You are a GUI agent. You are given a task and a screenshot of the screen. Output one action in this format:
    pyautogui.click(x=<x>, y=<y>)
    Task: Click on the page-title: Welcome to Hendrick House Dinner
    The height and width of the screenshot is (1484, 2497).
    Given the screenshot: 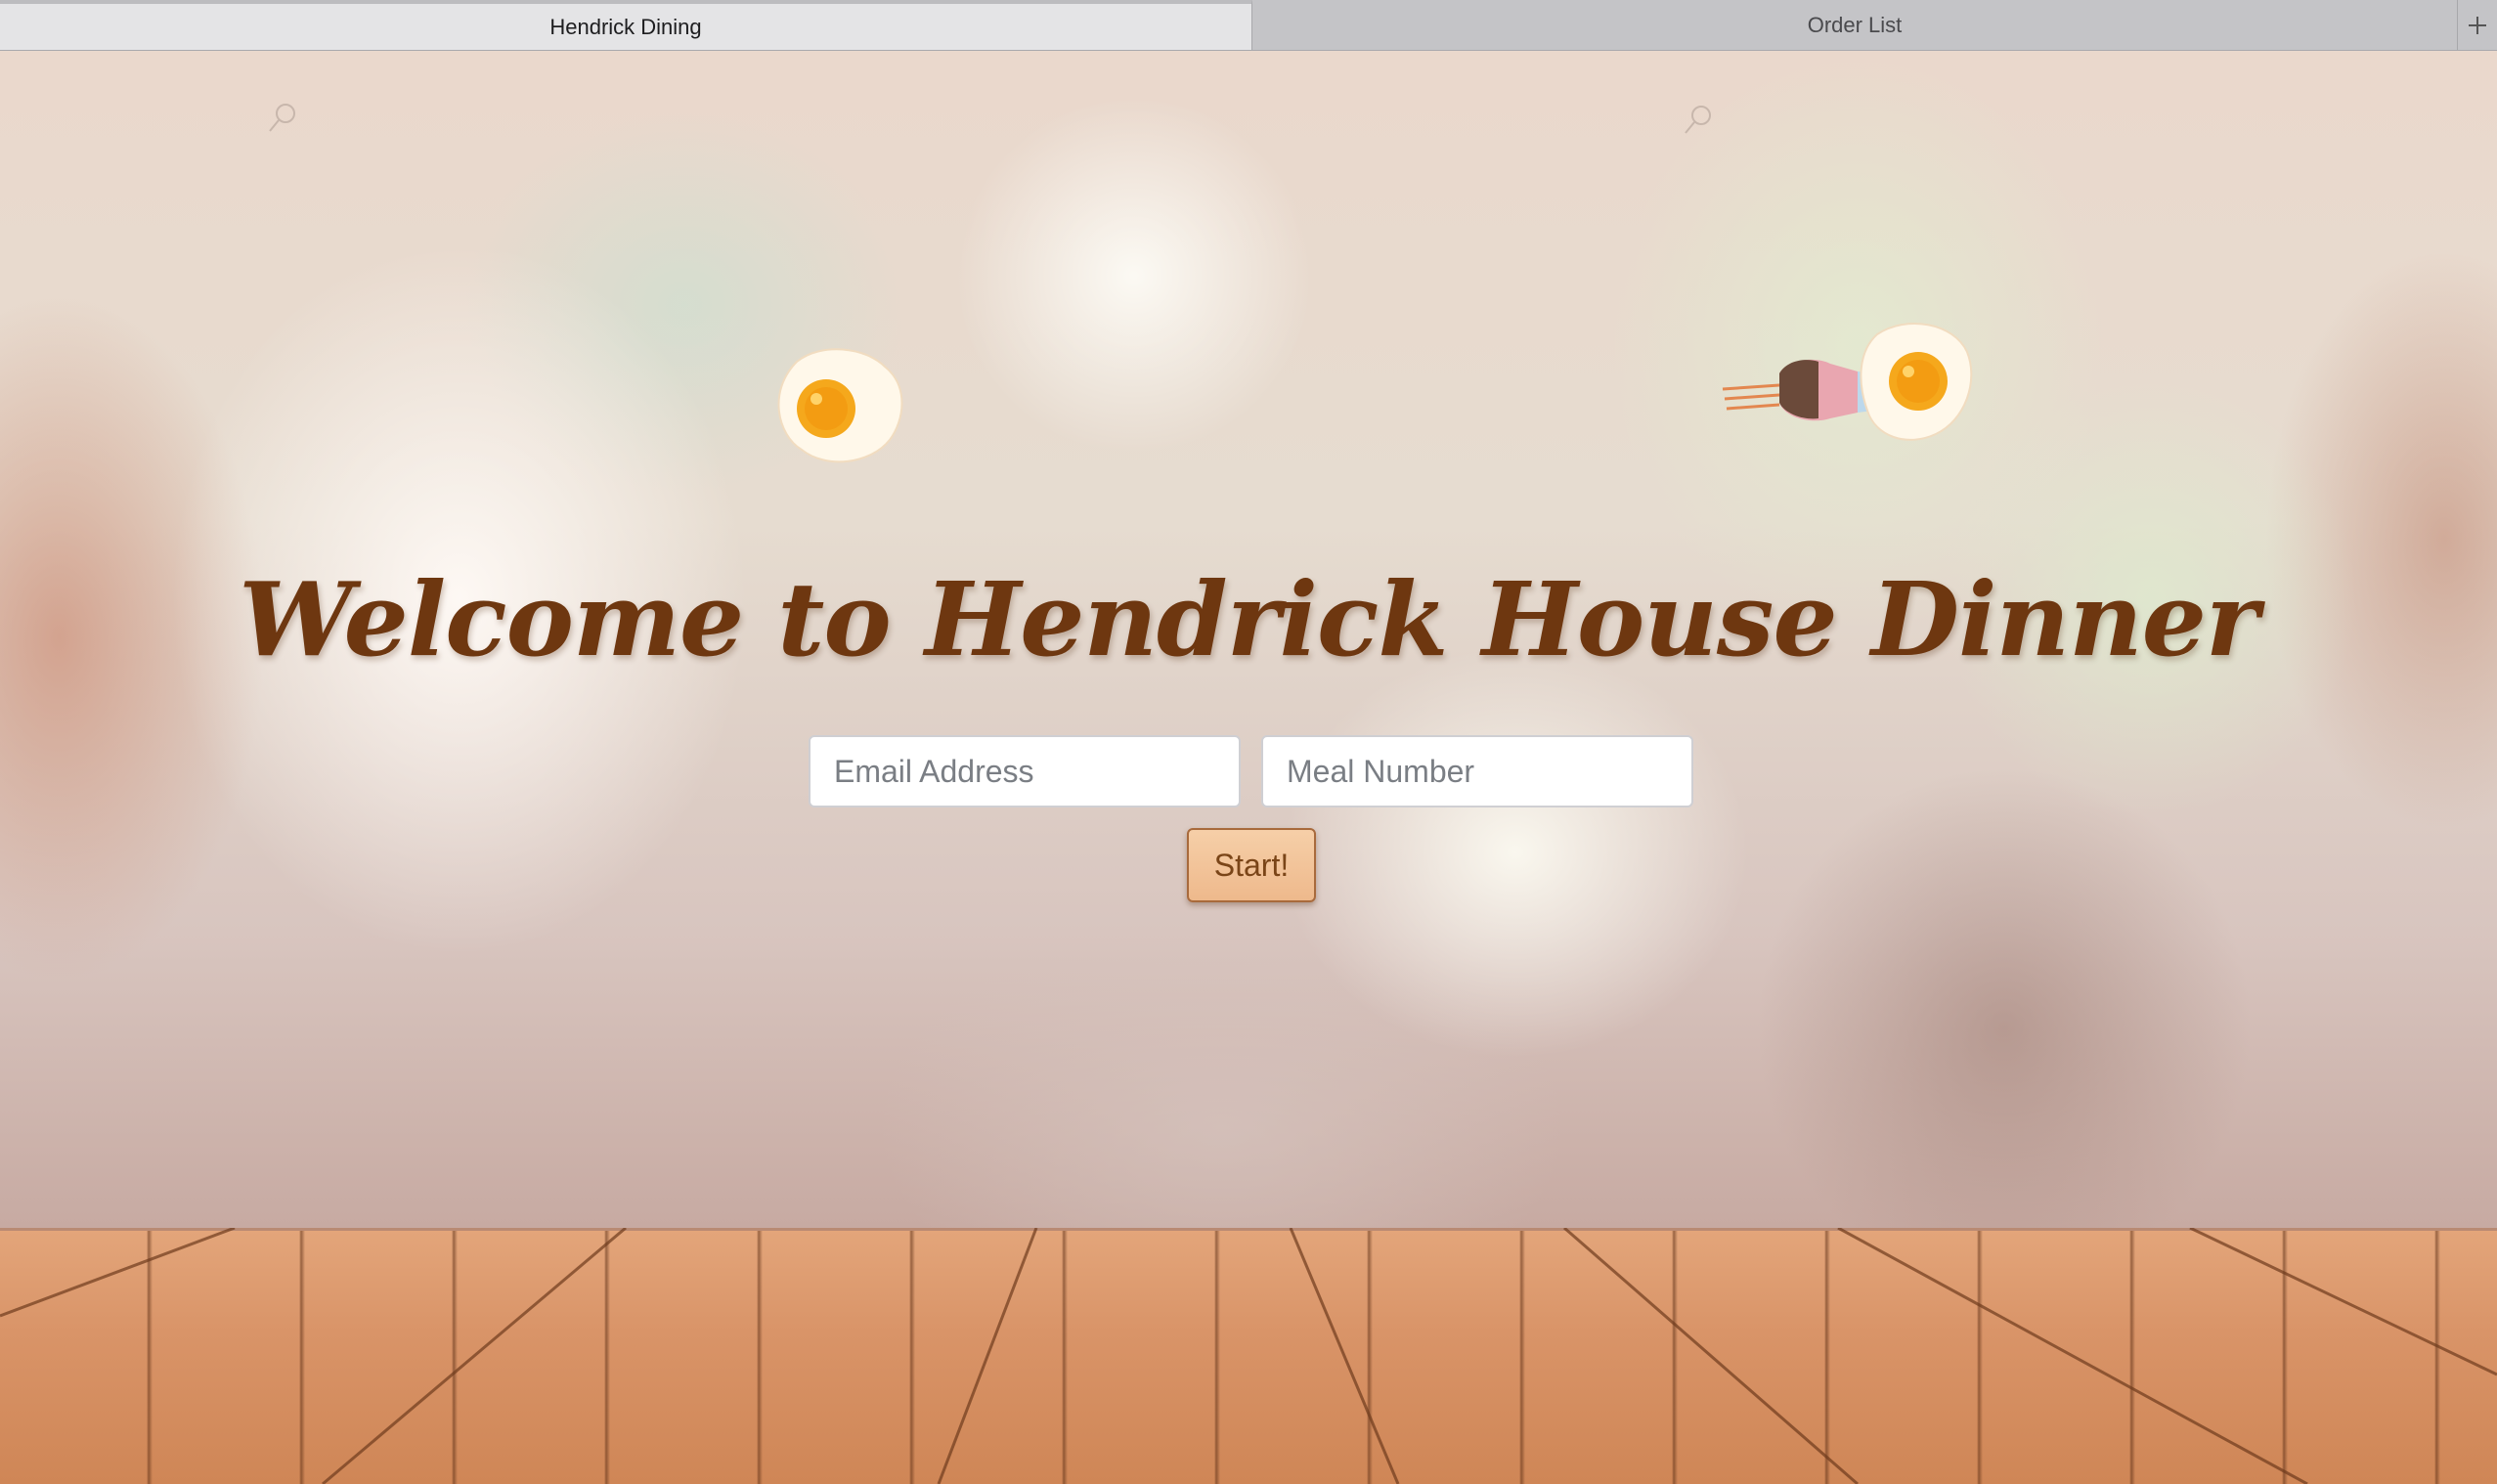 What is the action you would take?
    pyautogui.click(x=1248, y=619)
    